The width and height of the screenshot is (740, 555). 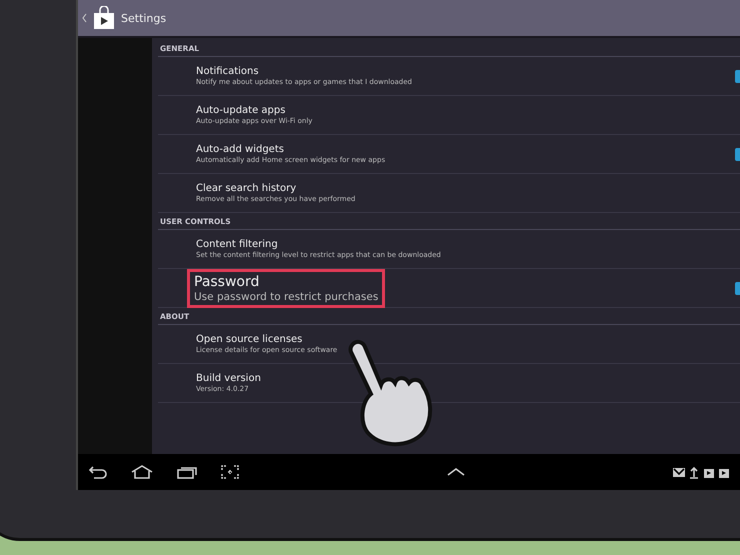 What do you see at coordinates (247, 188) in the screenshot?
I see `setting-title: Clear search history` at bounding box center [247, 188].